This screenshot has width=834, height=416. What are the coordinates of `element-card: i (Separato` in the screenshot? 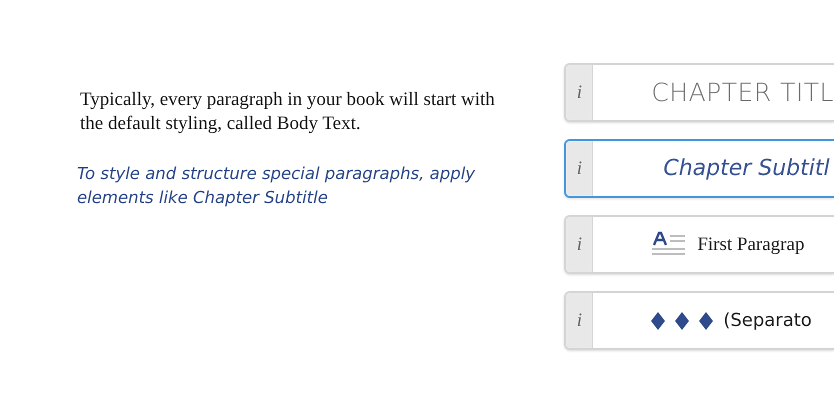 It's located at (699, 320).